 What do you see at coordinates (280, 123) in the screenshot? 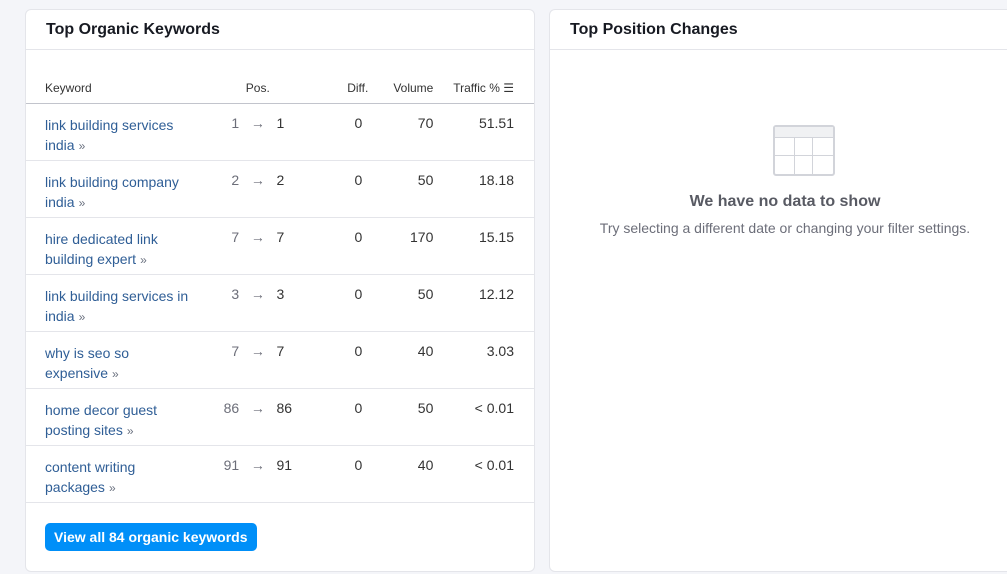
I see `pos-to: 1` at bounding box center [280, 123].